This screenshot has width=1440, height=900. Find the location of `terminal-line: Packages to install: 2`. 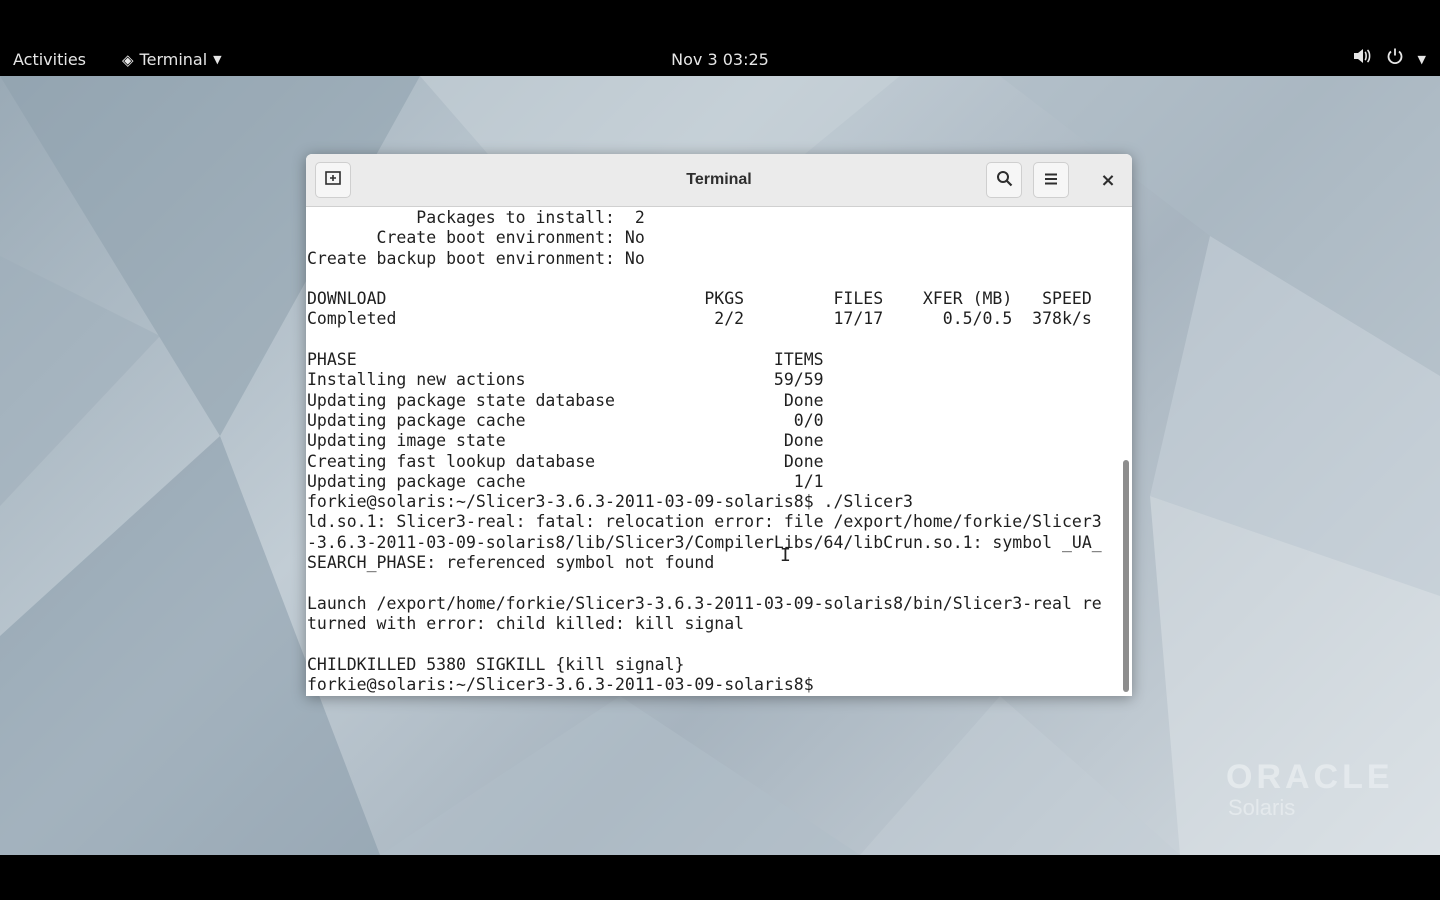

terminal-line: Packages to install: 2 is located at coordinates (476, 217).